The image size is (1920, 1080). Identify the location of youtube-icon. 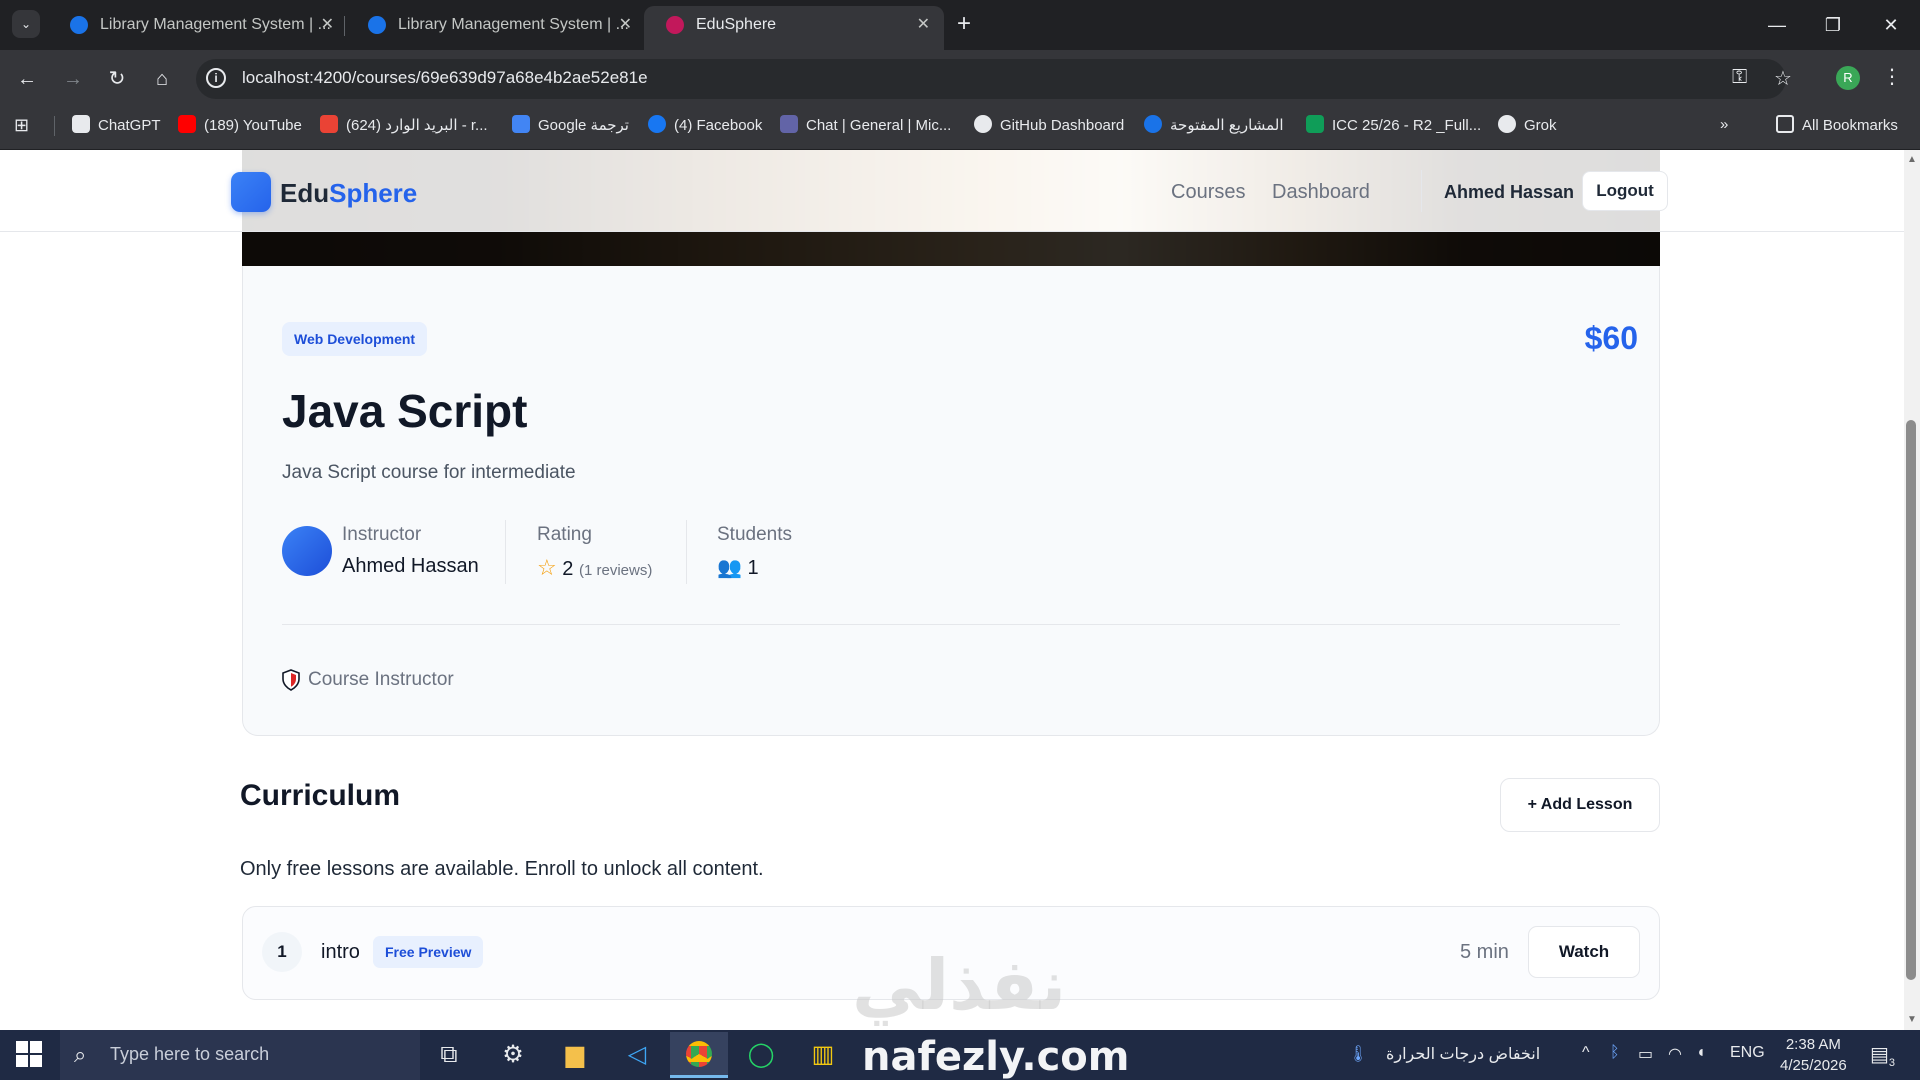
(187, 124).